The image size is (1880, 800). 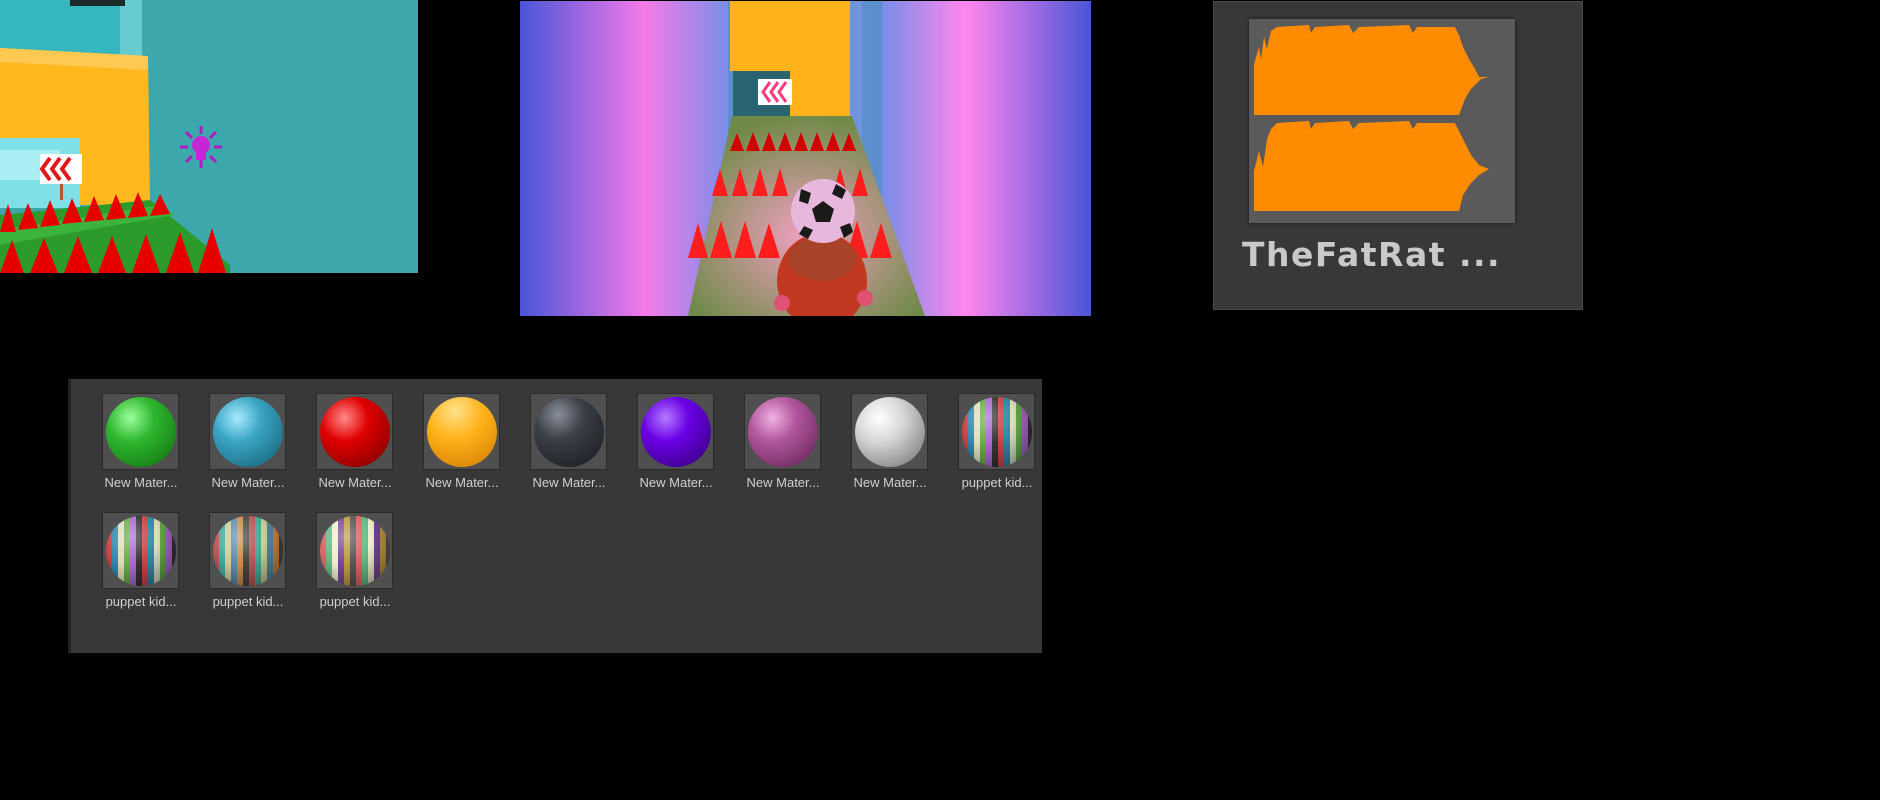 What do you see at coordinates (823, 211) in the screenshot?
I see `soccer-ball` at bounding box center [823, 211].